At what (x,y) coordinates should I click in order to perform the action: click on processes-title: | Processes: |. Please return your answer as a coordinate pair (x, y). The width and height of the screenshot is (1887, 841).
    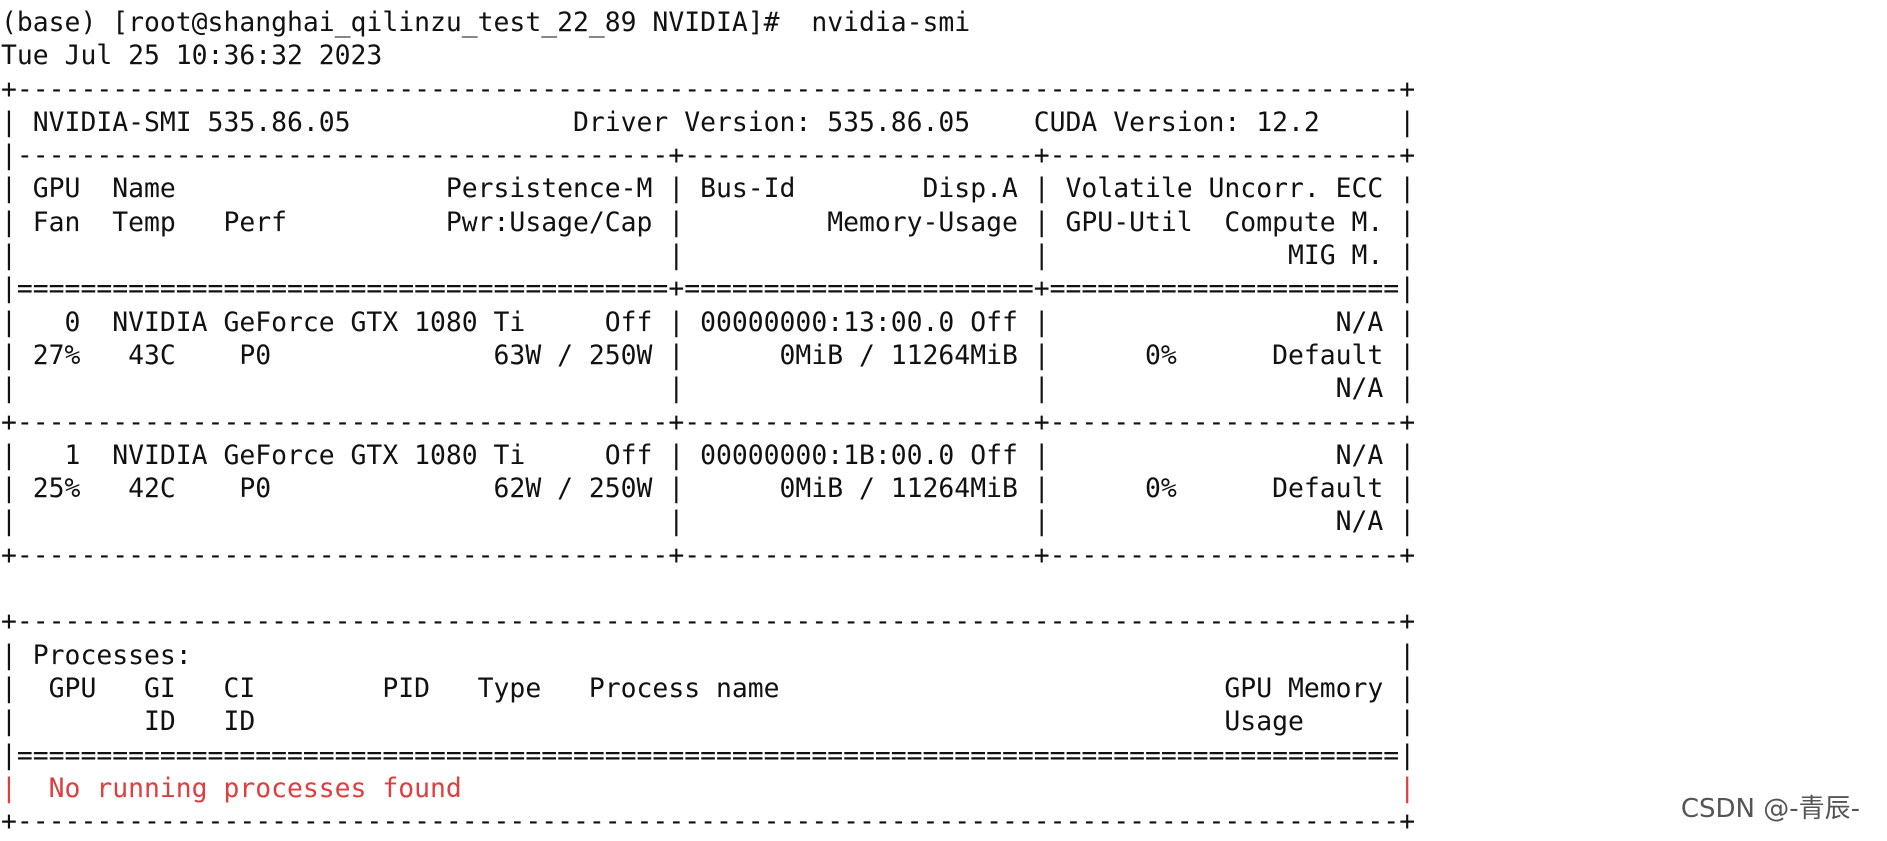
    Looking at the image, I should click on (708, 655).